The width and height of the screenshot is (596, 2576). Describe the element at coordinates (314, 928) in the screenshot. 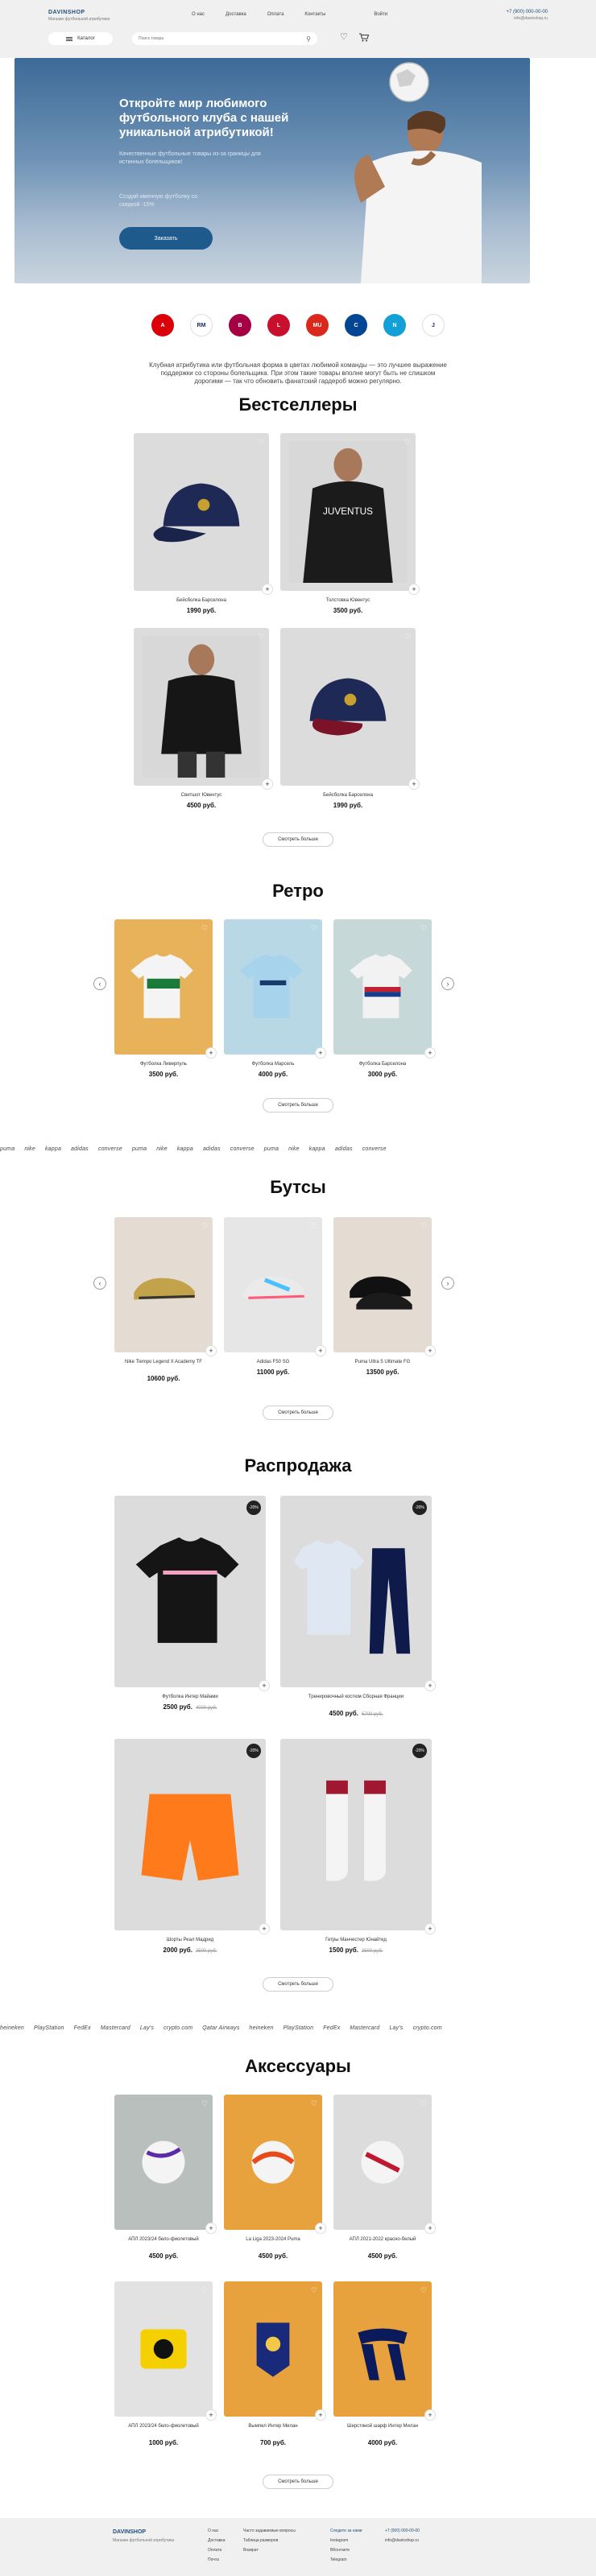

I see `retro-2-heart-icon: ♡` at that location.